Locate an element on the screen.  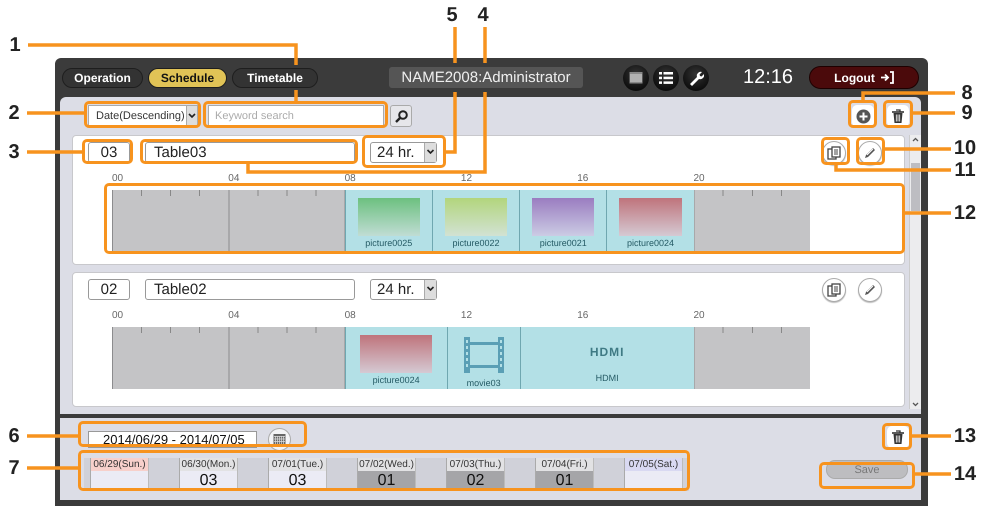
callout-number: 6 is located at coordinates (14, 436).